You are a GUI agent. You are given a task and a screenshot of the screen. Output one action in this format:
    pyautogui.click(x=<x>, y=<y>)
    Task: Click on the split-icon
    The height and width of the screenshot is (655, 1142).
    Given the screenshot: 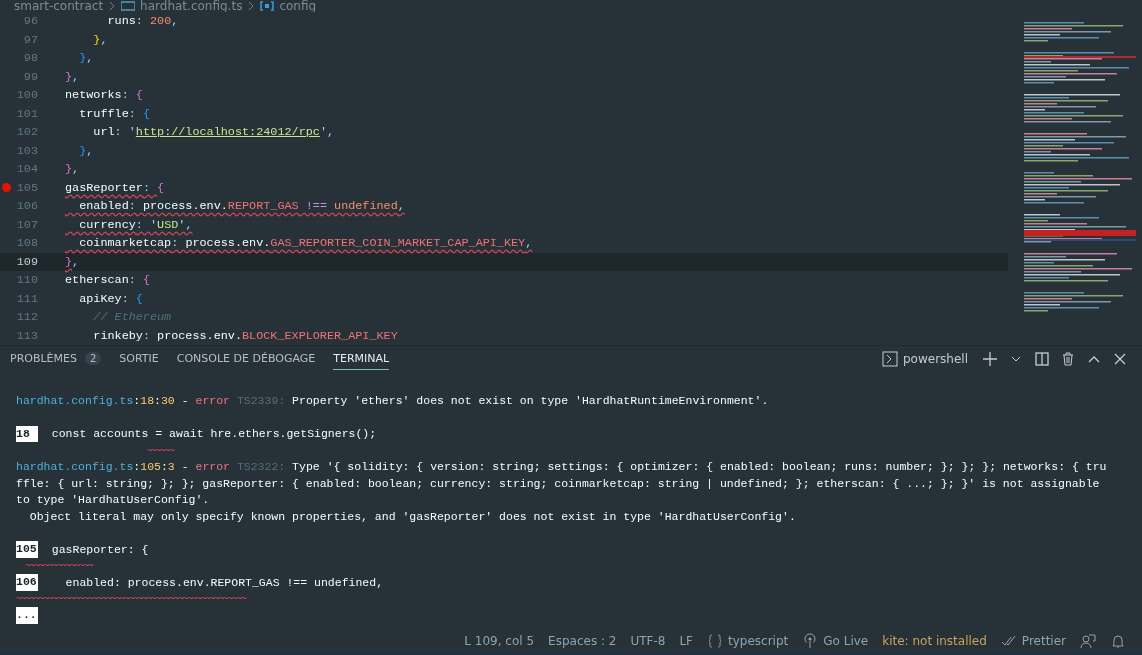 What is the action you would take?
    pyautogui.click(x=1042, y=359)
    